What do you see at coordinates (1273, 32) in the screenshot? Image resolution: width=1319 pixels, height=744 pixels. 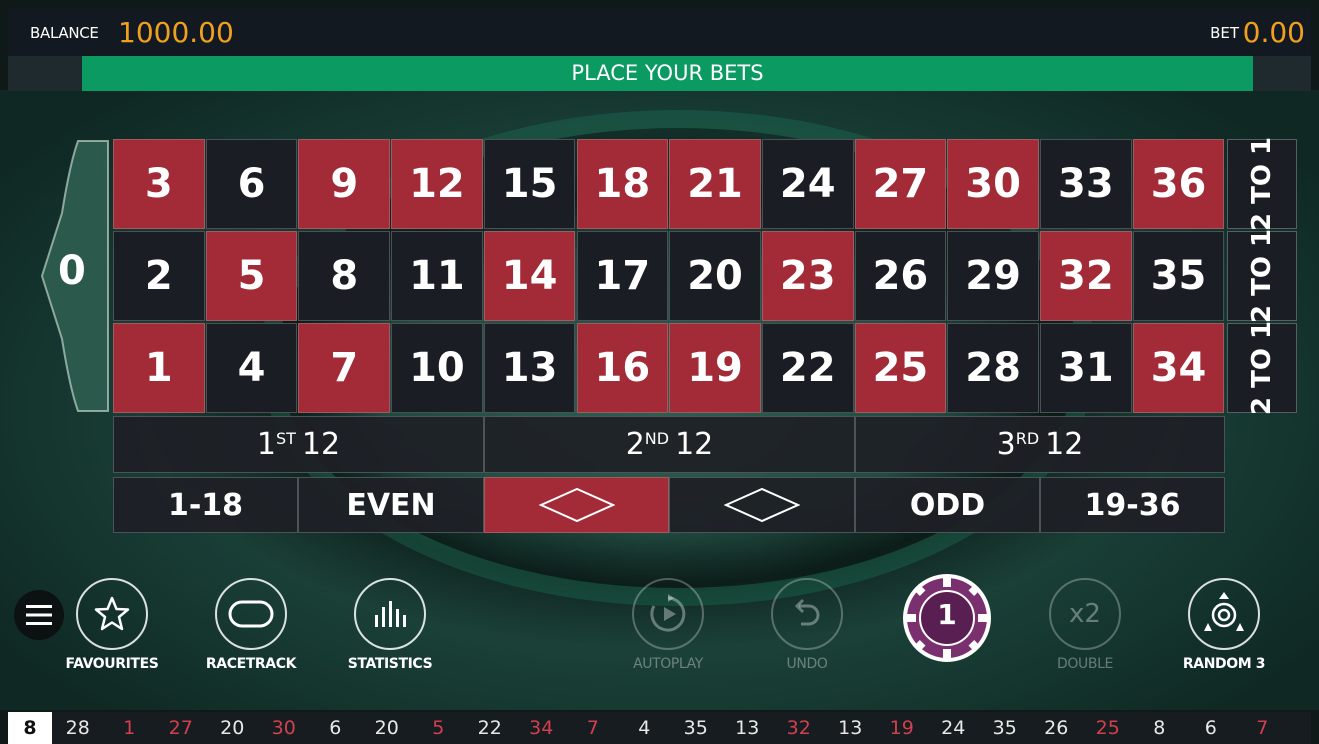 I see `bet-value: 0.00` at bounding box center [1273, 32].